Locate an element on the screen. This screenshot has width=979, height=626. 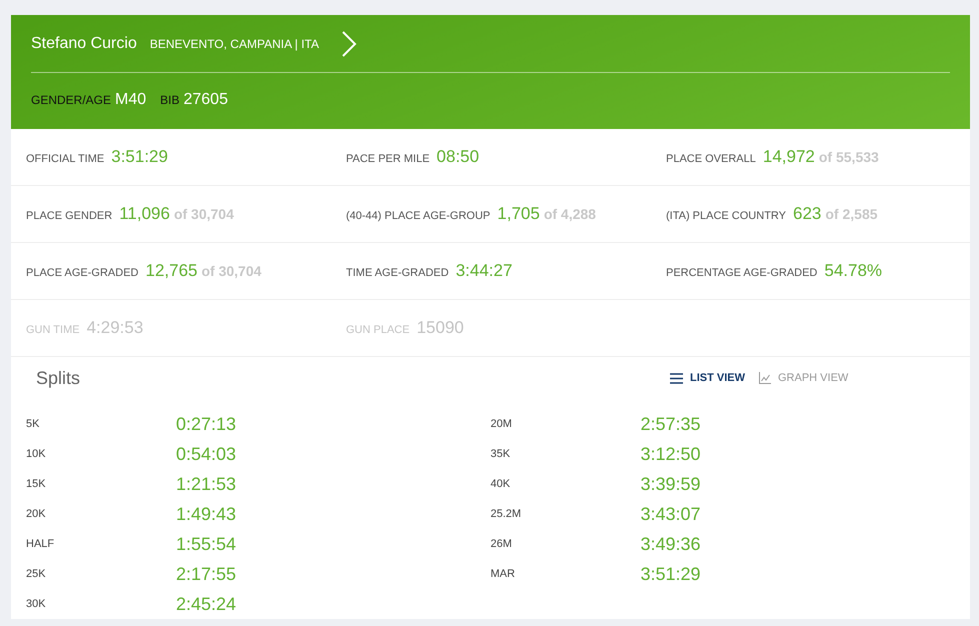
split-time: 1:49:43 is located at coordinates (206, 514).